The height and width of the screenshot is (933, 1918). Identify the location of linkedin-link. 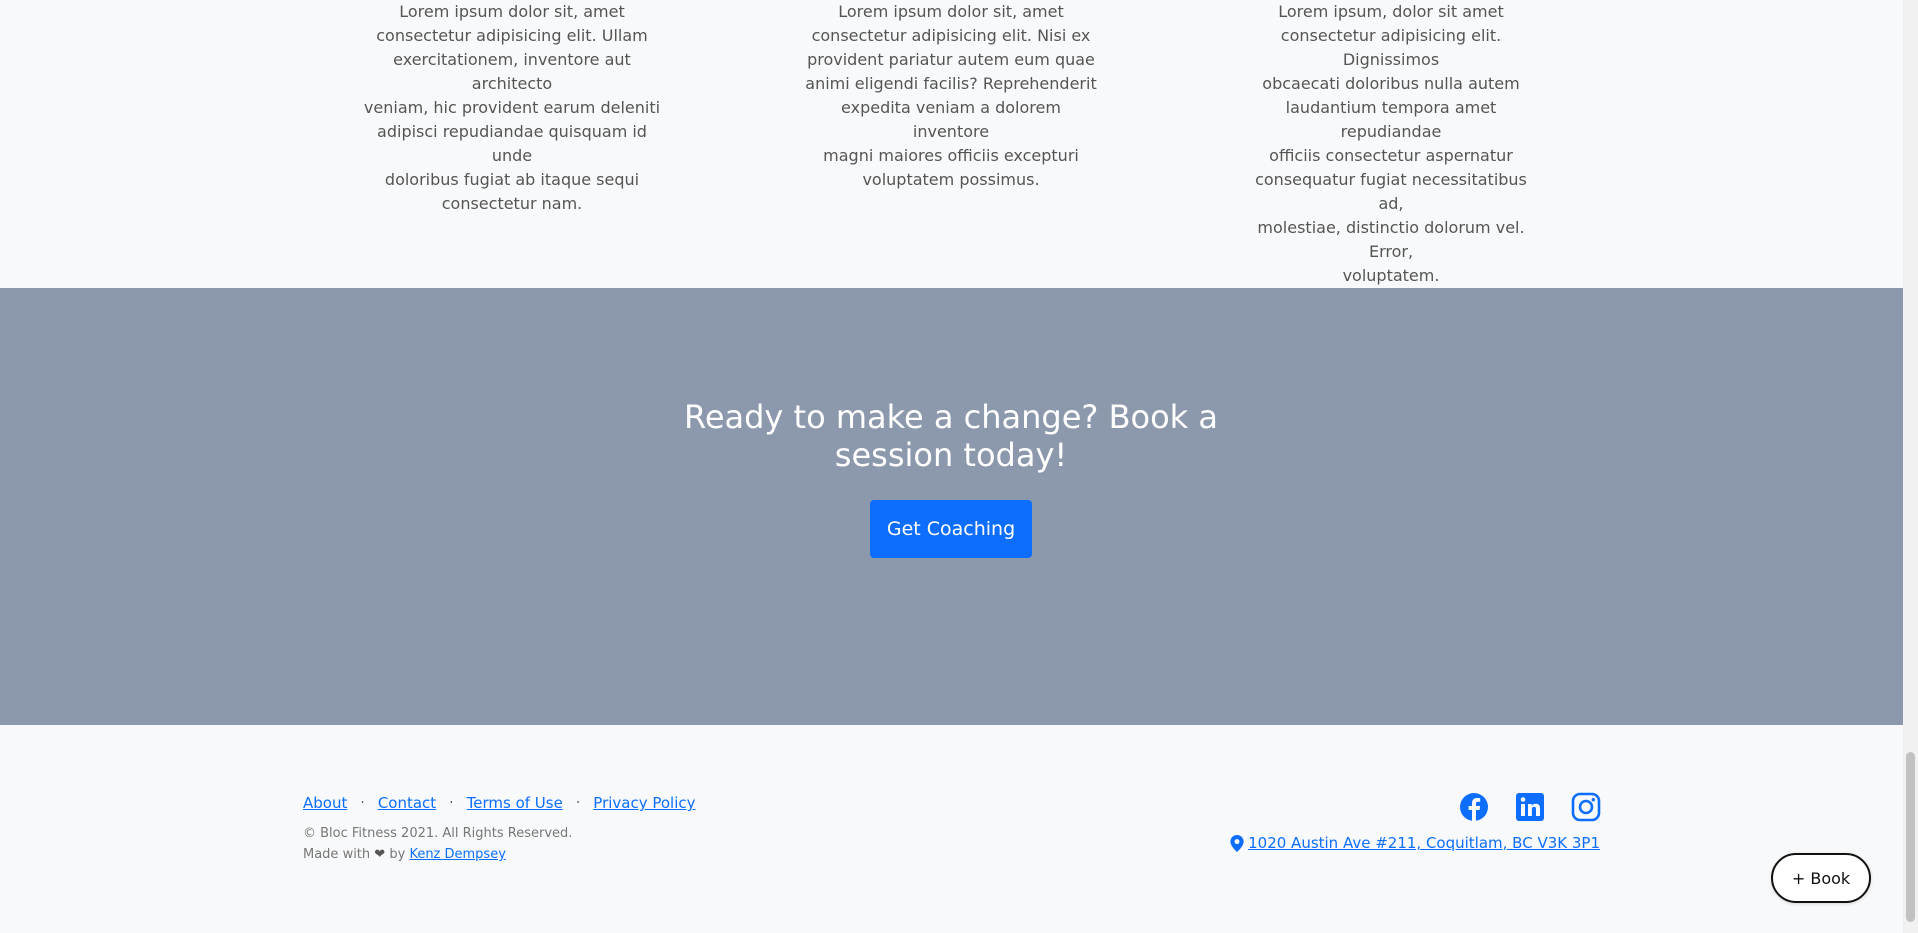
(1530, 807).